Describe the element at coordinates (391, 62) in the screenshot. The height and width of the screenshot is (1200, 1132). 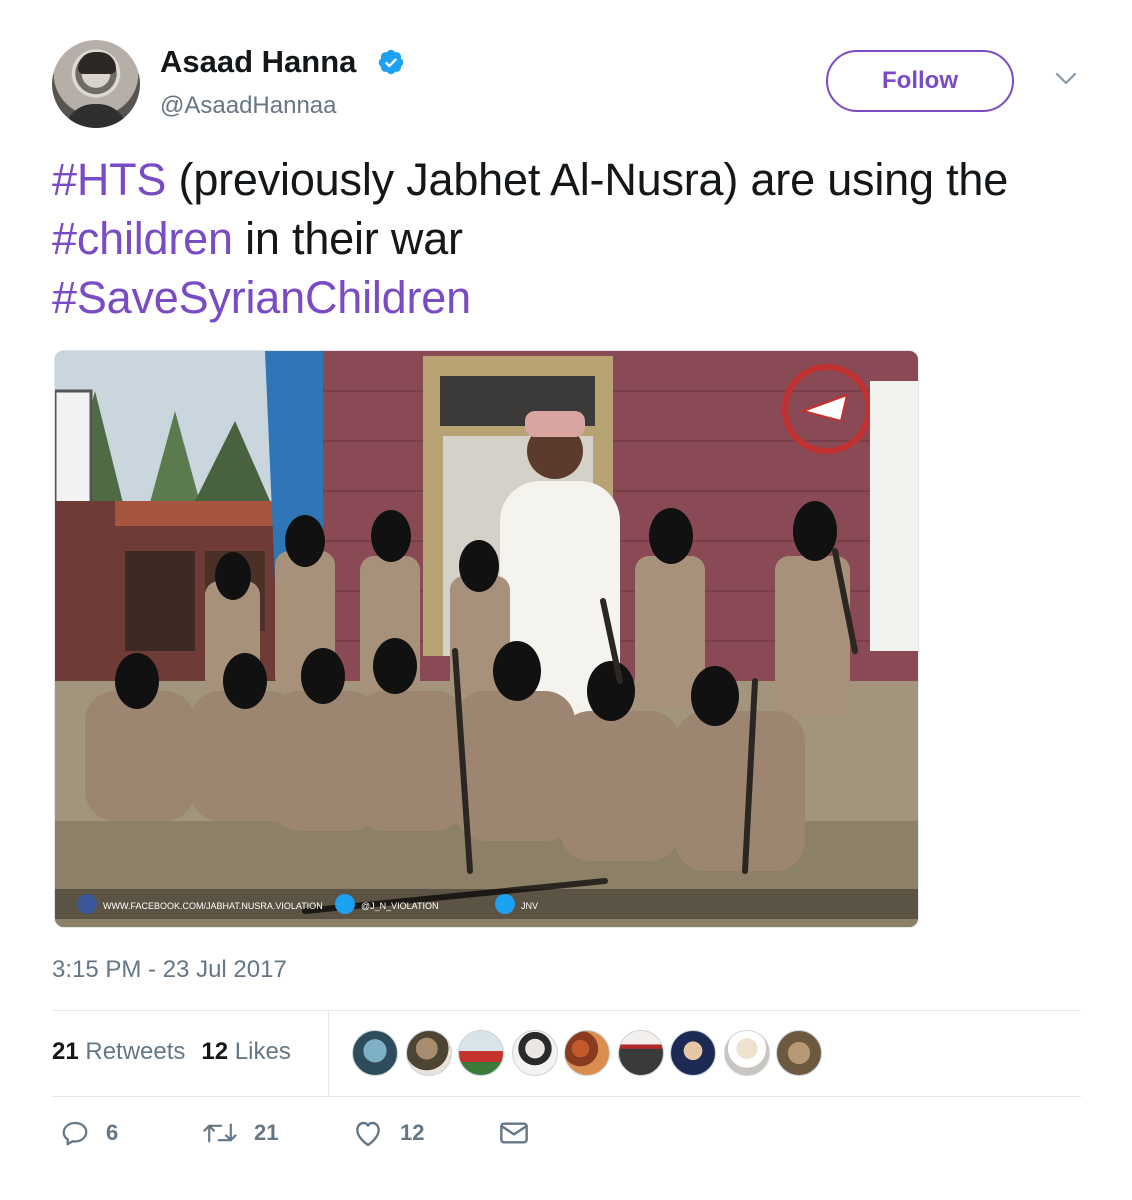
I see `verified-badge-icon` at that location.